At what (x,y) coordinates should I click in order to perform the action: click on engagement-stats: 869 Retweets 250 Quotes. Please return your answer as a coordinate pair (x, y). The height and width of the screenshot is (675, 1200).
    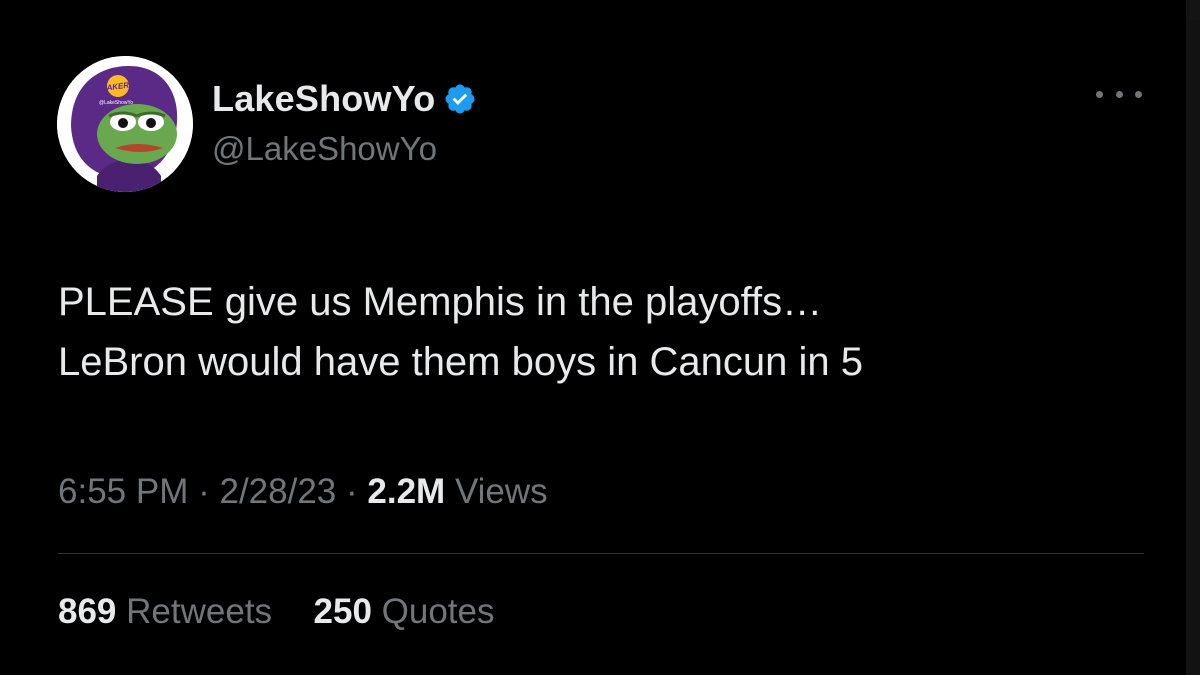
    Looking at the image, I should click on (276, 612).